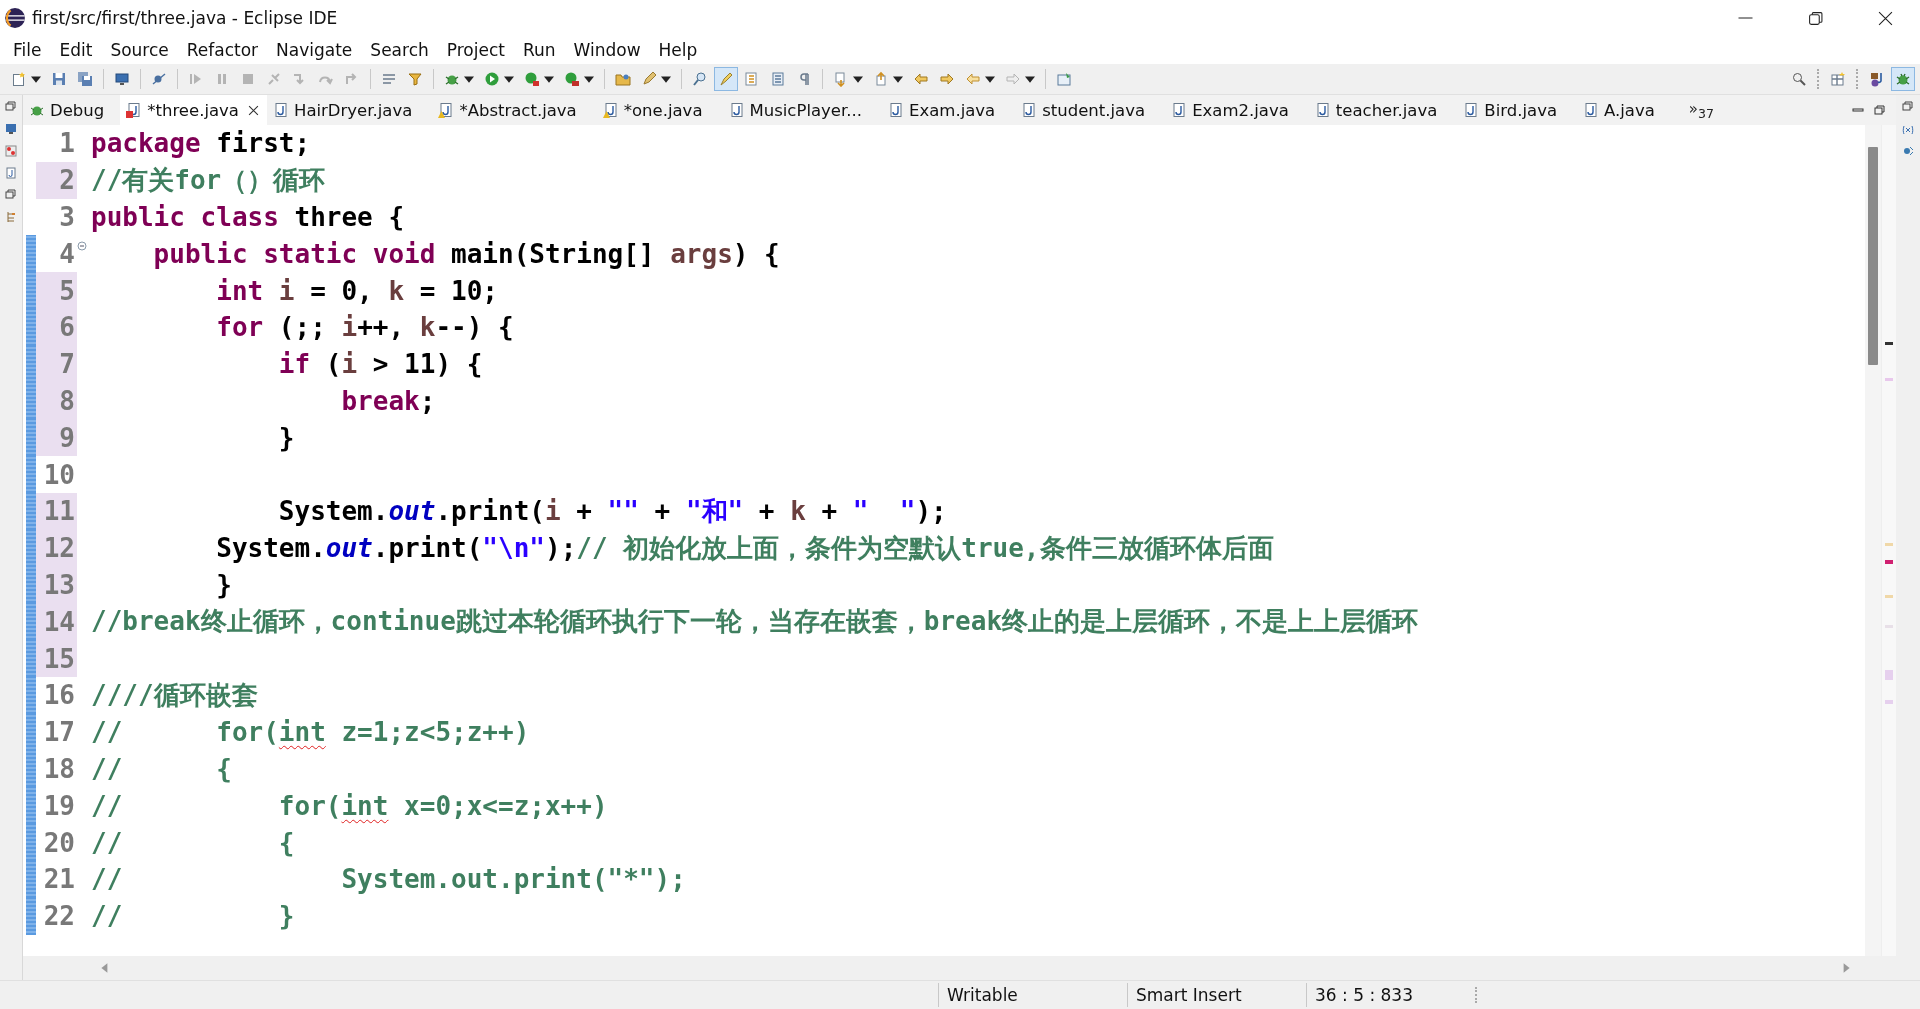 This screenshot has height=1009, width=1920. Describe the element at coordinates (744, 548) in the screenshot. I see `code-line: System.out.print("\n");// 初始化放上面，条件为空默认true,条件三放循环体后面` at that location.